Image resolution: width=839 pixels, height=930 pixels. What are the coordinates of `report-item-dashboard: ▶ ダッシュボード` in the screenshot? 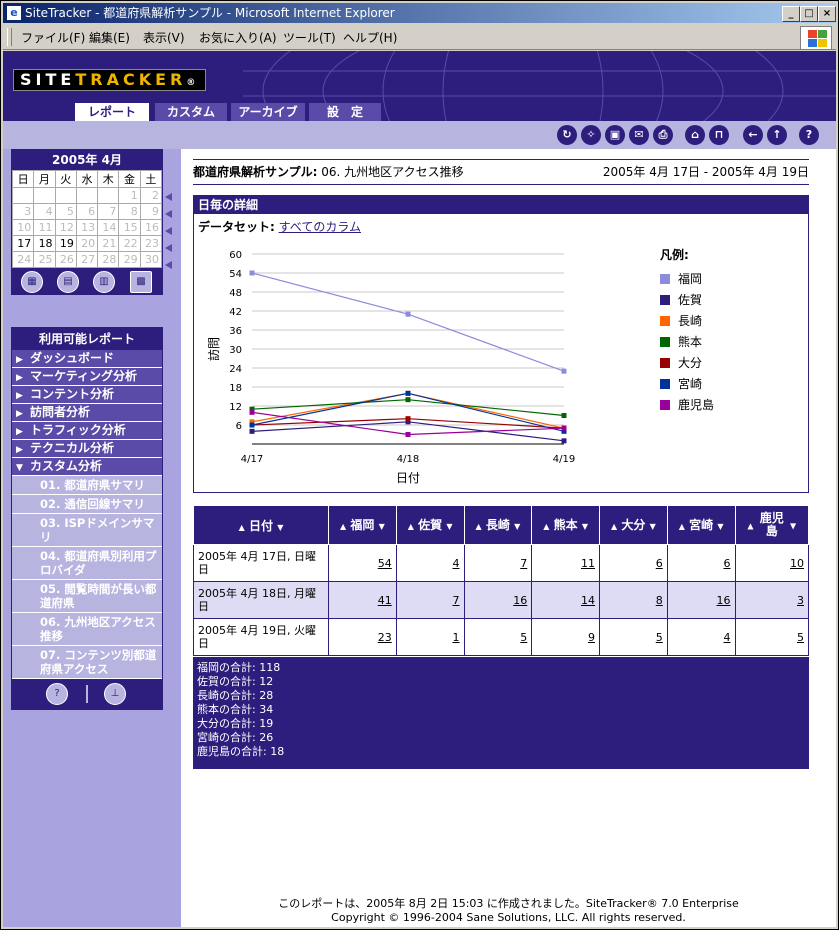 It's located at (87, 359).